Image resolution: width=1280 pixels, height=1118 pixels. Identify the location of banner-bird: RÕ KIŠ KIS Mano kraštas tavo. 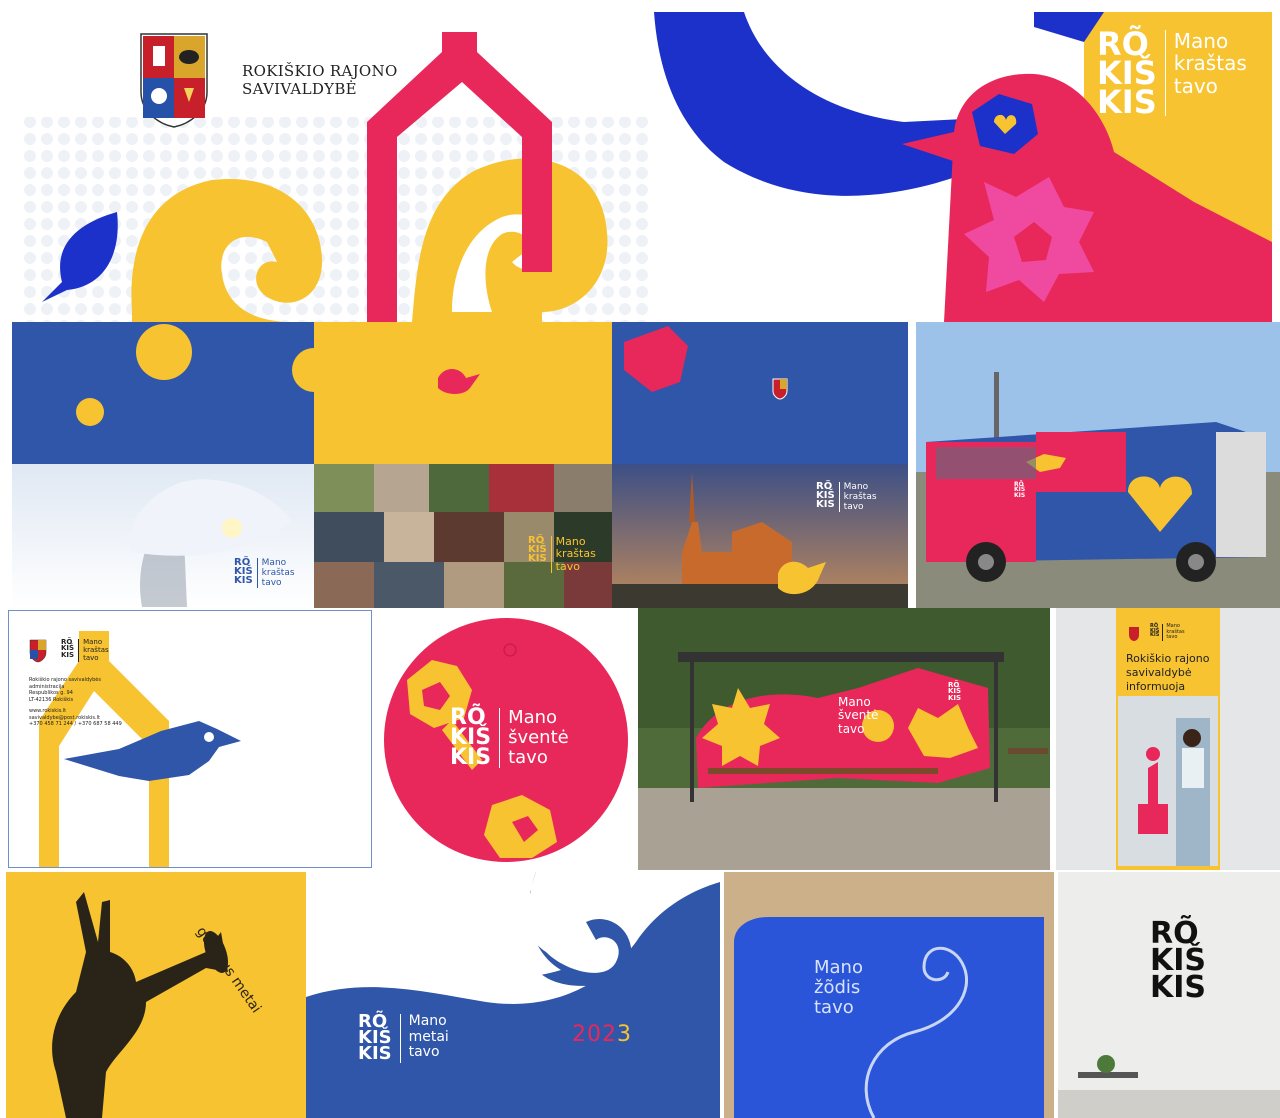
(963, 167).